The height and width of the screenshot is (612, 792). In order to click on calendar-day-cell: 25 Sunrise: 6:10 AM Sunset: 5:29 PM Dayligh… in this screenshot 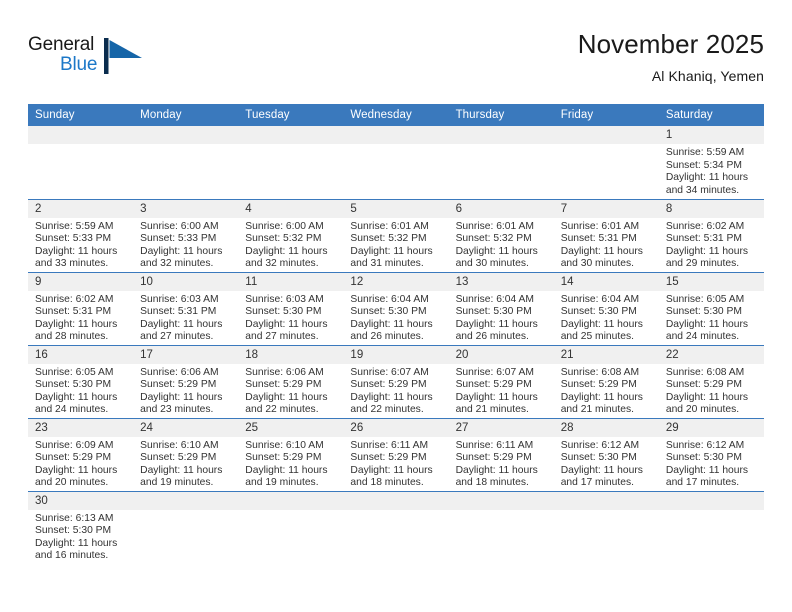, I will do `click(291, 454)`.